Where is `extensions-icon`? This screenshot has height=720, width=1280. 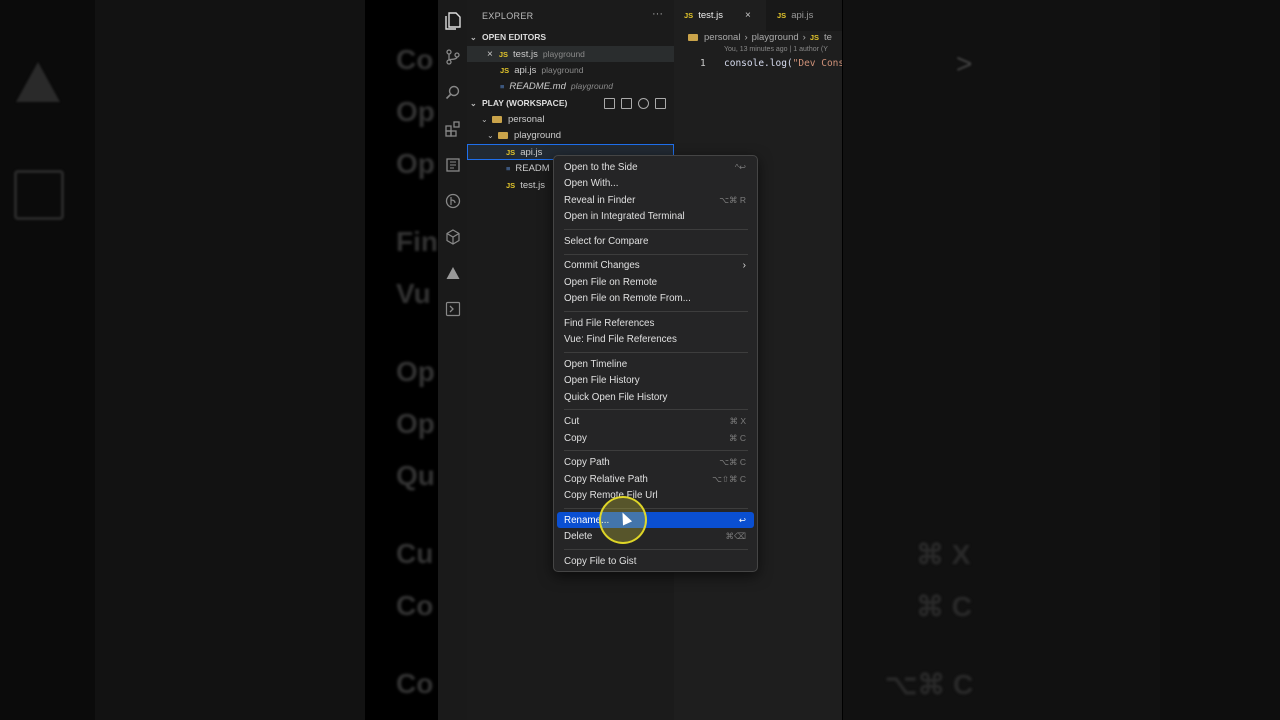 extensions-icon is located at coordinates (453, 129).